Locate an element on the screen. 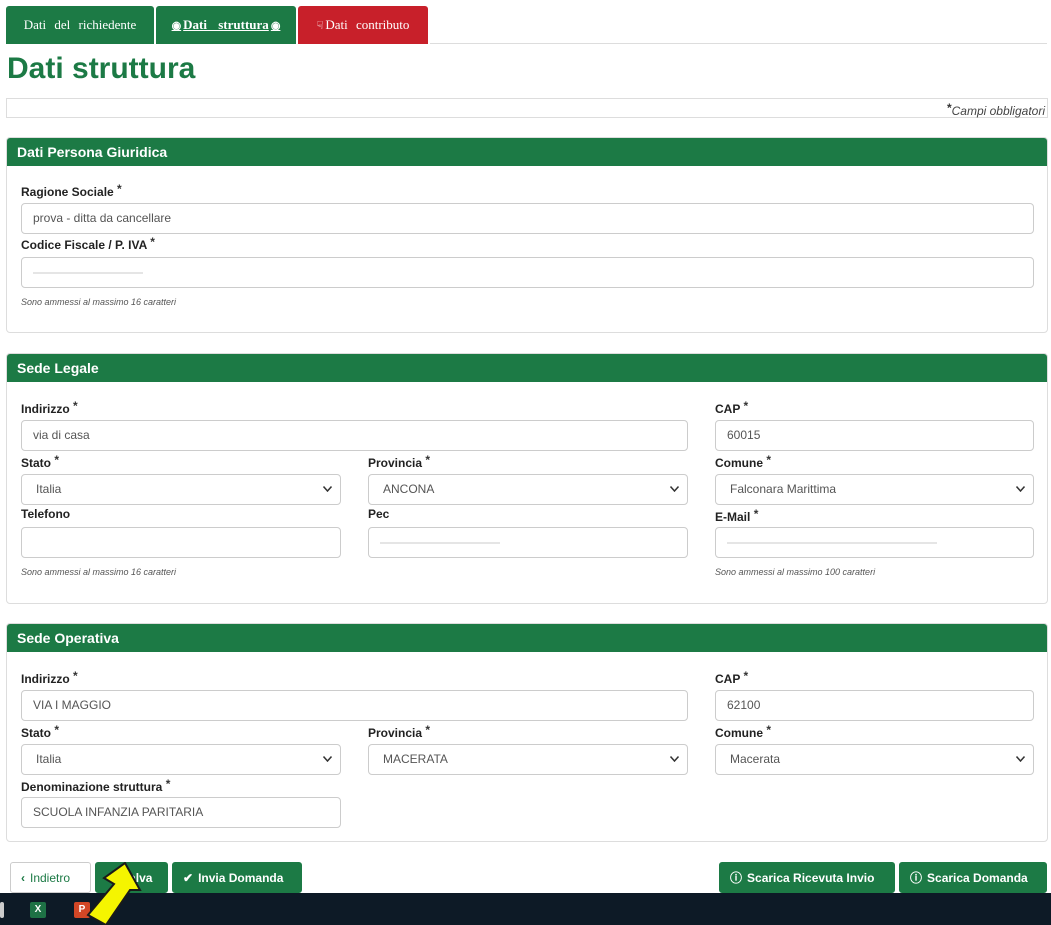  telefono-hint: Sono ammessi al massimo 16 caratteri is located at coordinates (99, 572).